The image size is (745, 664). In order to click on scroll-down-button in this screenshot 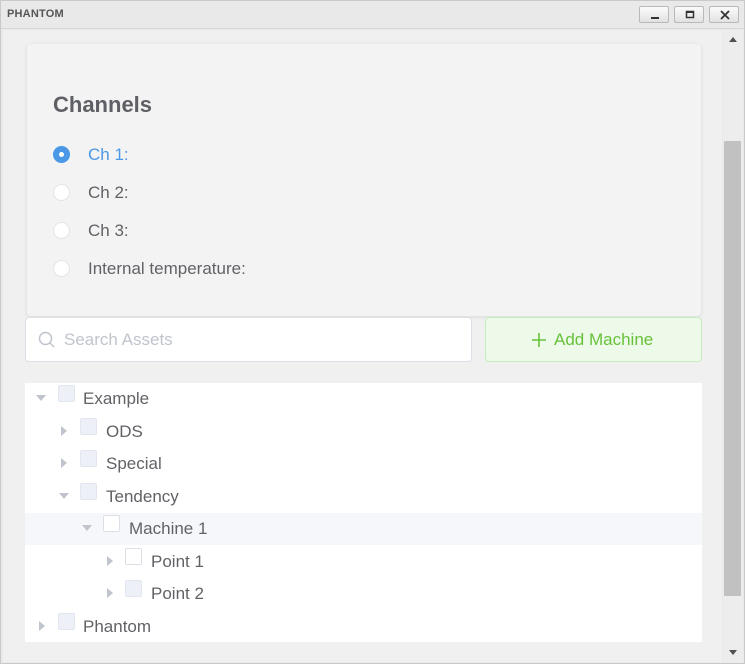, I will do `click(733, 652)`.